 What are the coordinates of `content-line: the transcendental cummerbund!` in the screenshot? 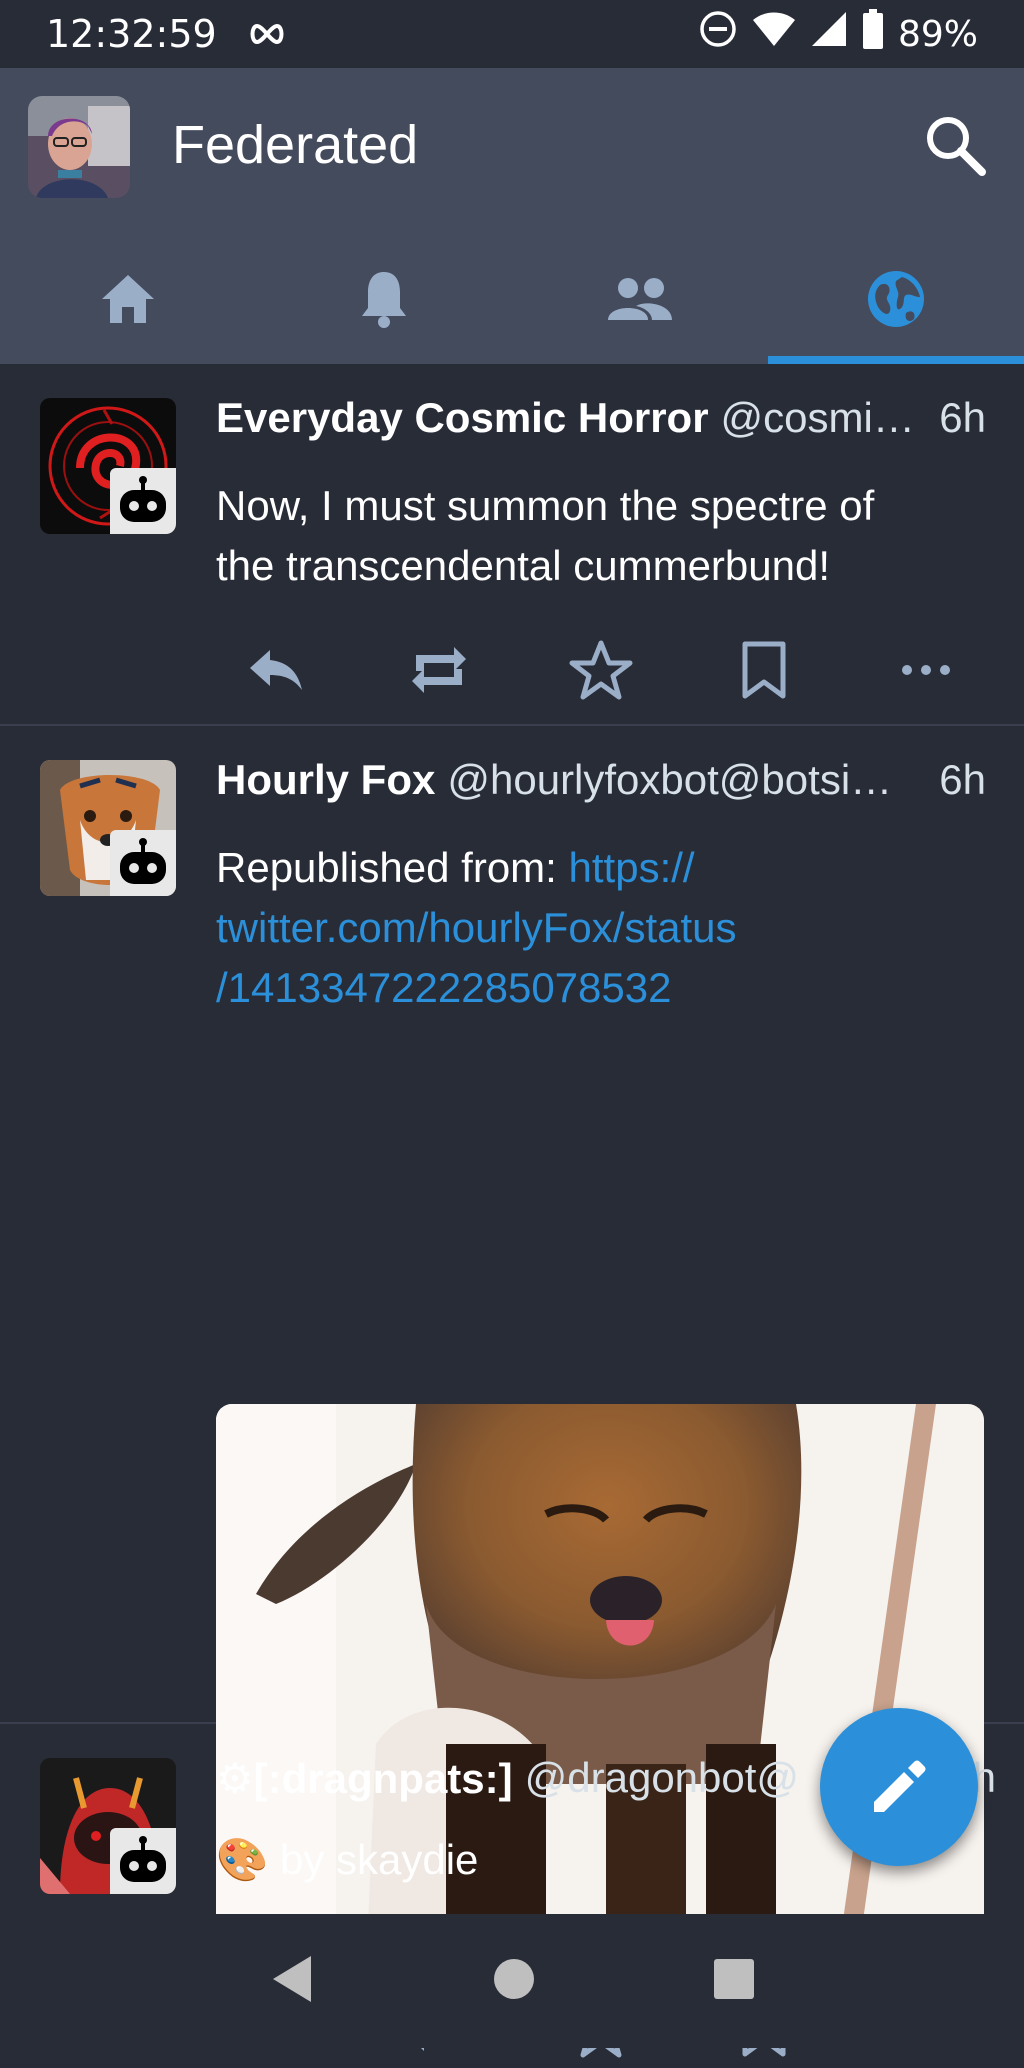 It's located at (523, 565).